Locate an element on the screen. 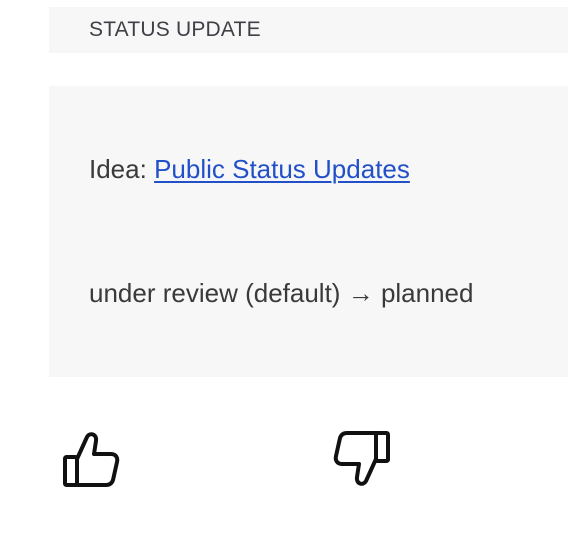  status-arrow: → is located at coordinates (360, 293).